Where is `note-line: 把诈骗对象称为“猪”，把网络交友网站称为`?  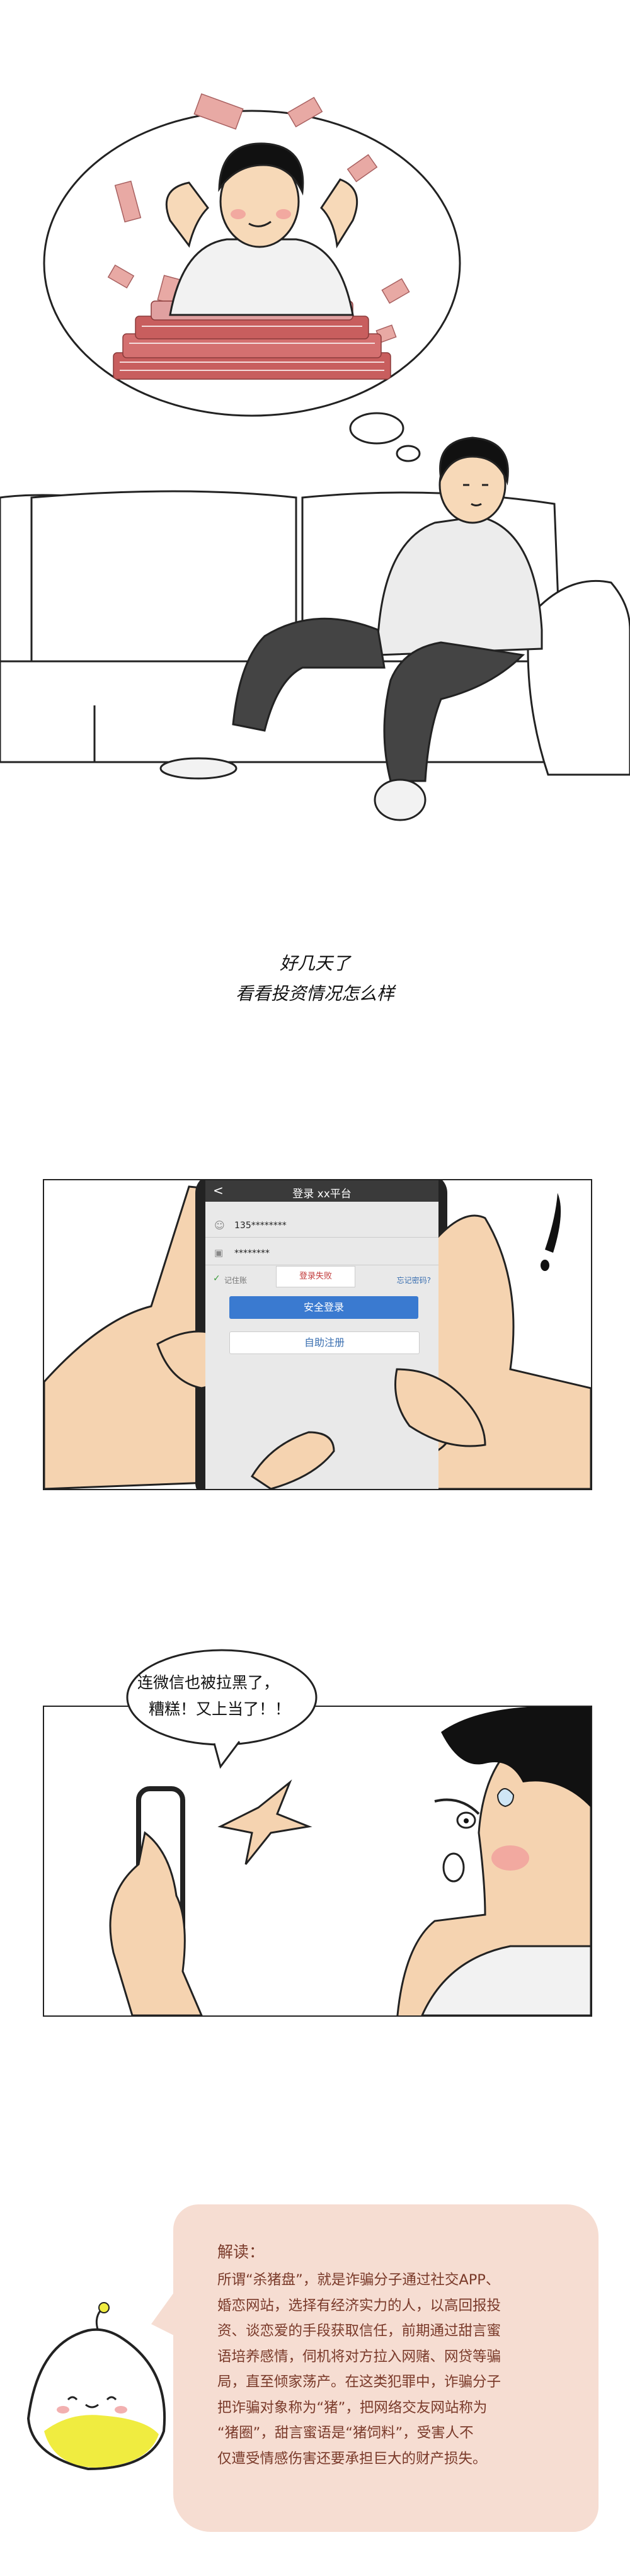 note-line: 把诈骗对象称为“猪”，把网络交友网站称为 is located at coordinates (352, 2407).